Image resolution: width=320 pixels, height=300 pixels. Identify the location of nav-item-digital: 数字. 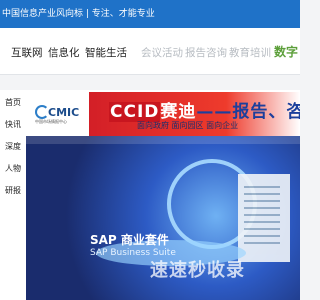
(286, 51).